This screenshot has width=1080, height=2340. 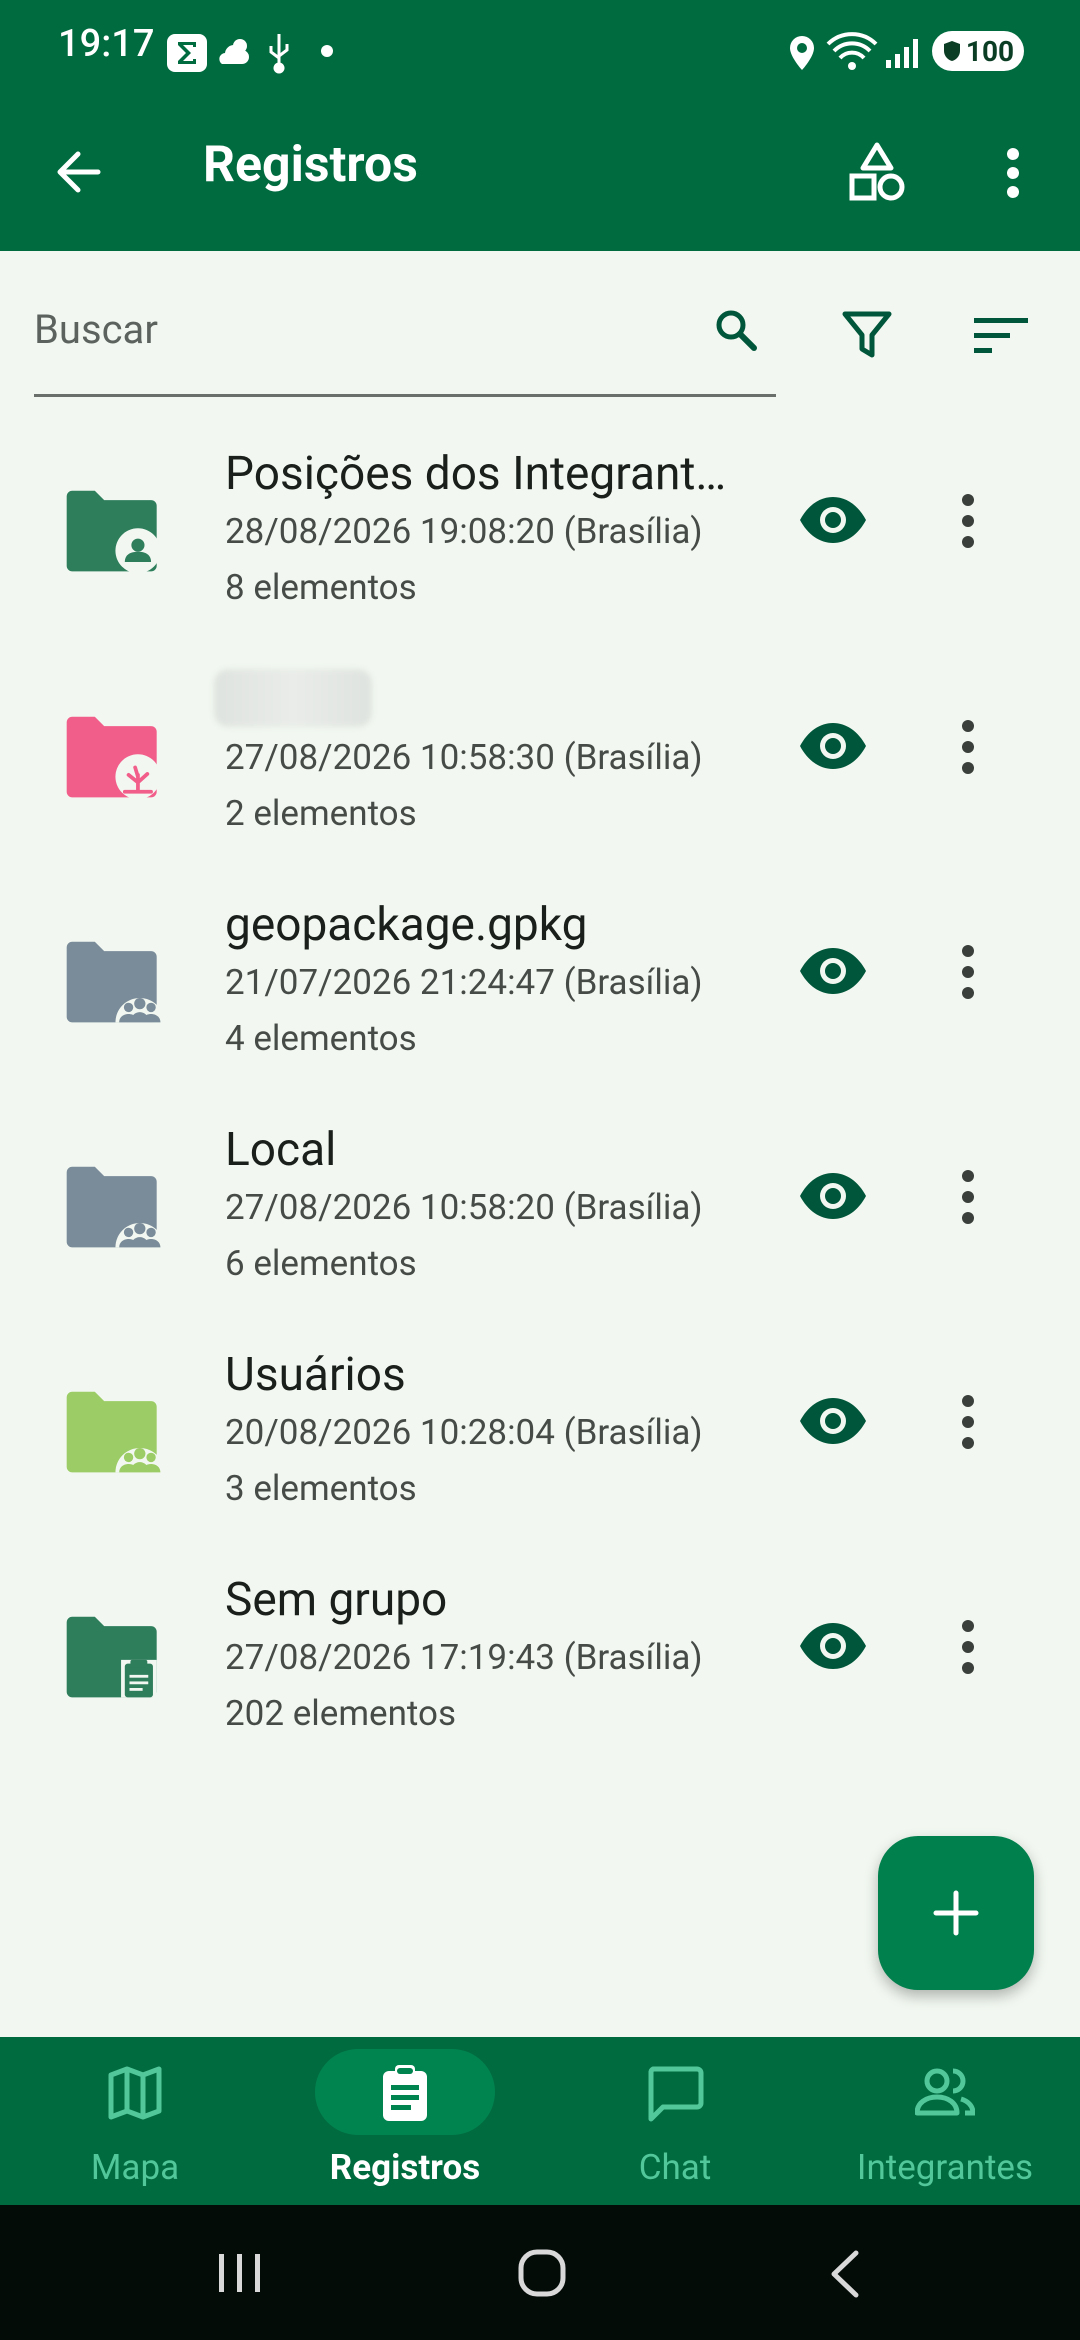 What do you see at coordinates (327, 51) in the screenshot?
I see `notification-dot-icon` at bounding box center [327, 51].